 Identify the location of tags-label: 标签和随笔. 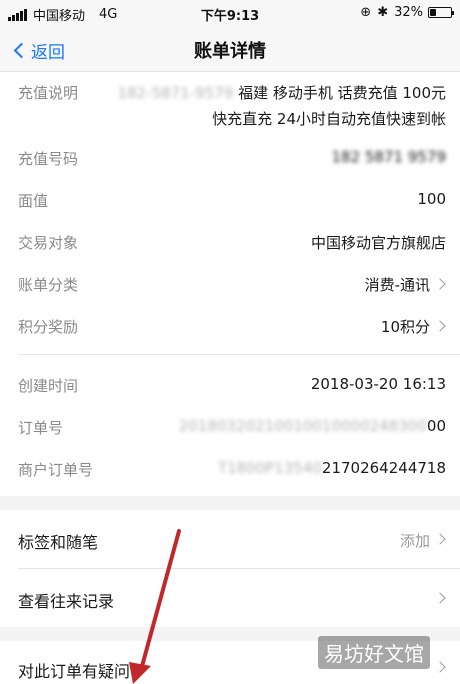
(58, 542).